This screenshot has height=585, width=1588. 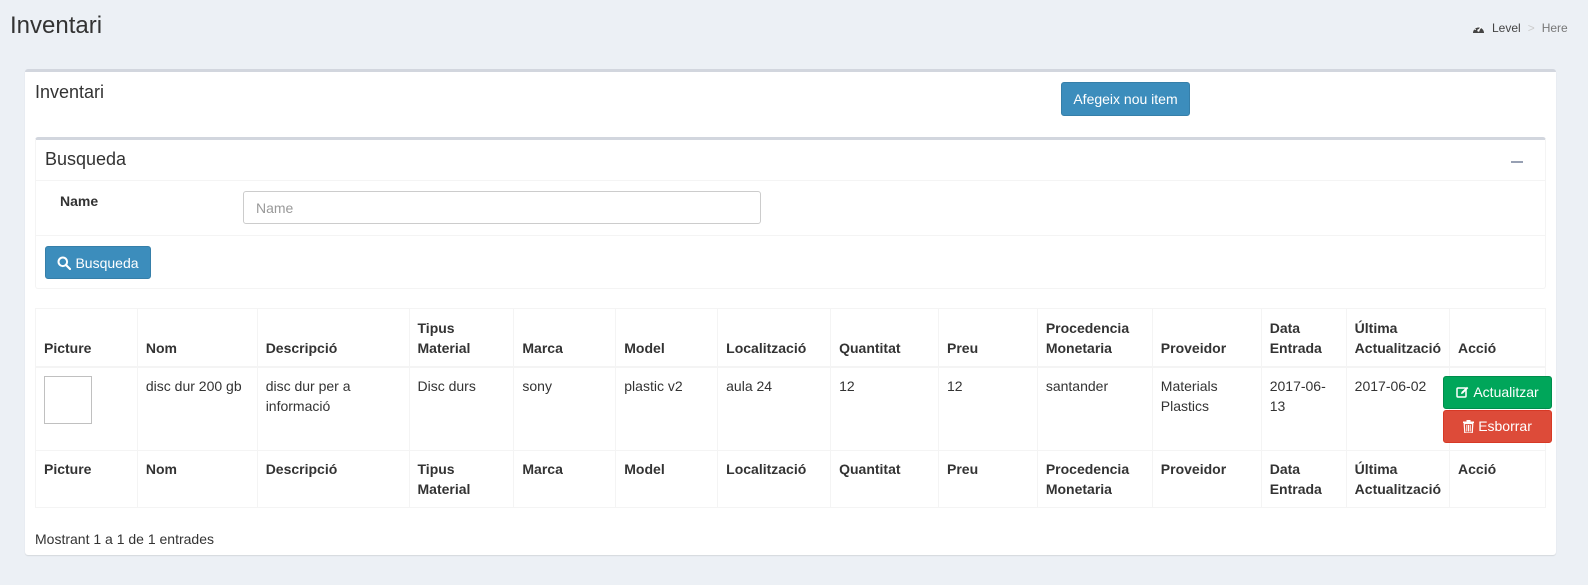 I want to click on search-button: Busqueda, so click(x=98, y=262).